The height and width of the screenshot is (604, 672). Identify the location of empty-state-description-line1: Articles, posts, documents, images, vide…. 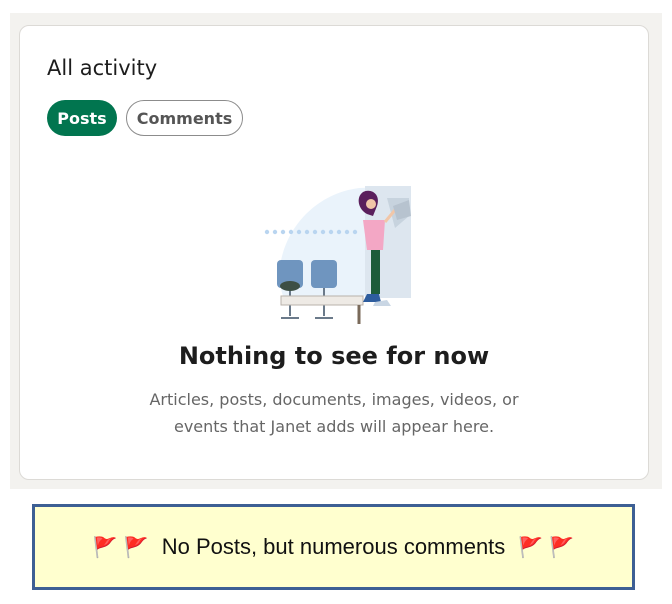
(334, 399).